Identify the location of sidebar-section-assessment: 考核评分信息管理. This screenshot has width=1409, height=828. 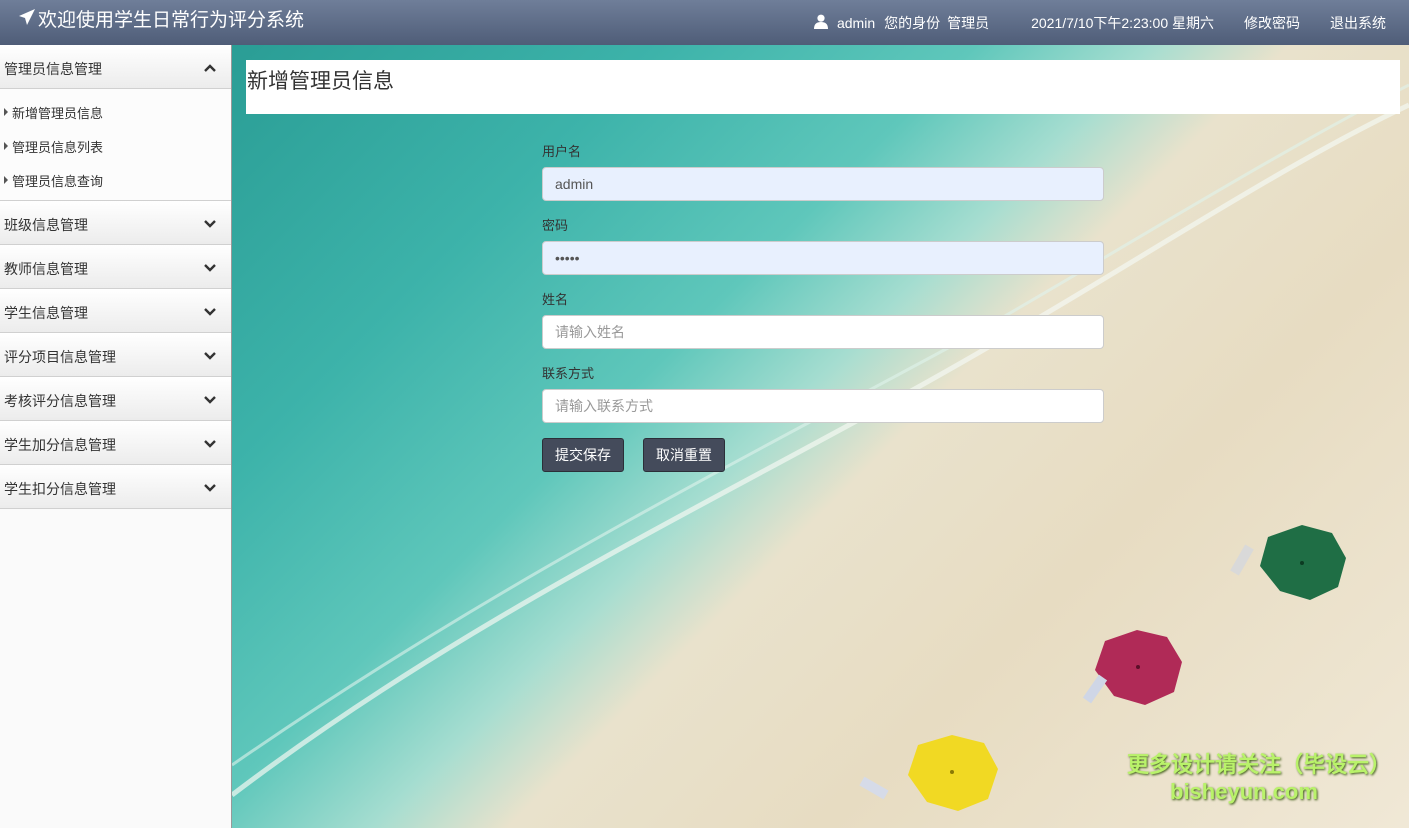
(115, 399).